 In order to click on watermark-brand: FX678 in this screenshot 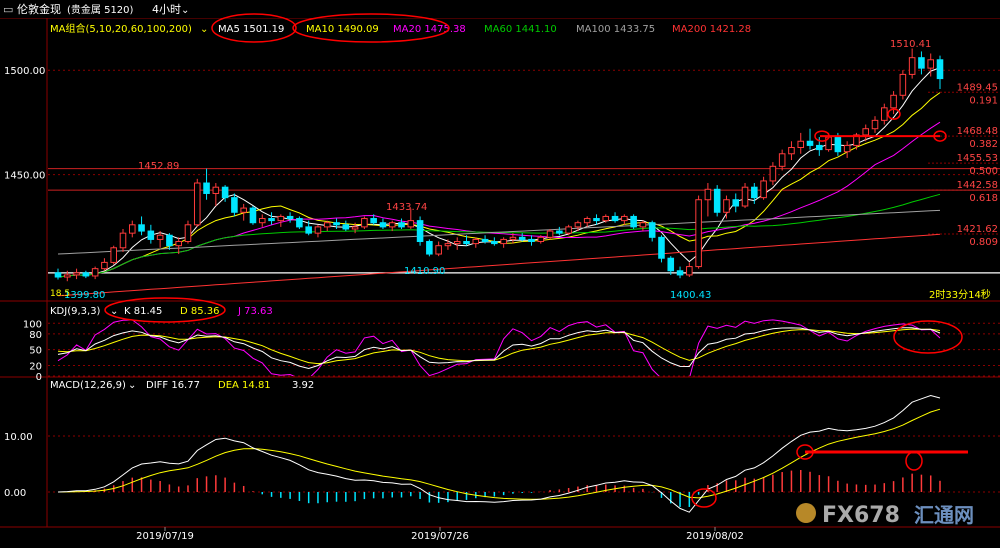, I will do `click(861, 515)`.